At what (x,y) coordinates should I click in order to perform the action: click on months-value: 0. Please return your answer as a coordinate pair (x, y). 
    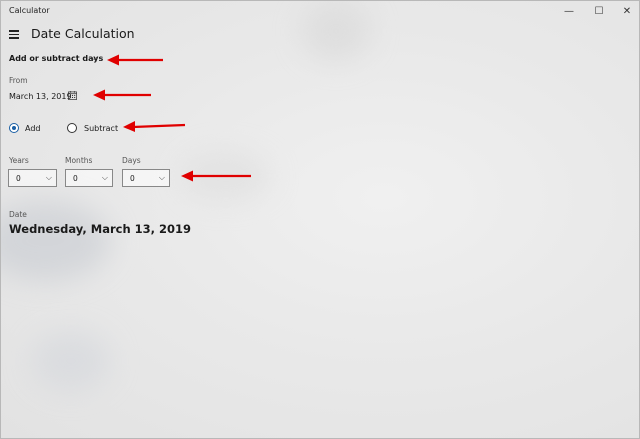
    Looking at the image, I should click on (75, 178).